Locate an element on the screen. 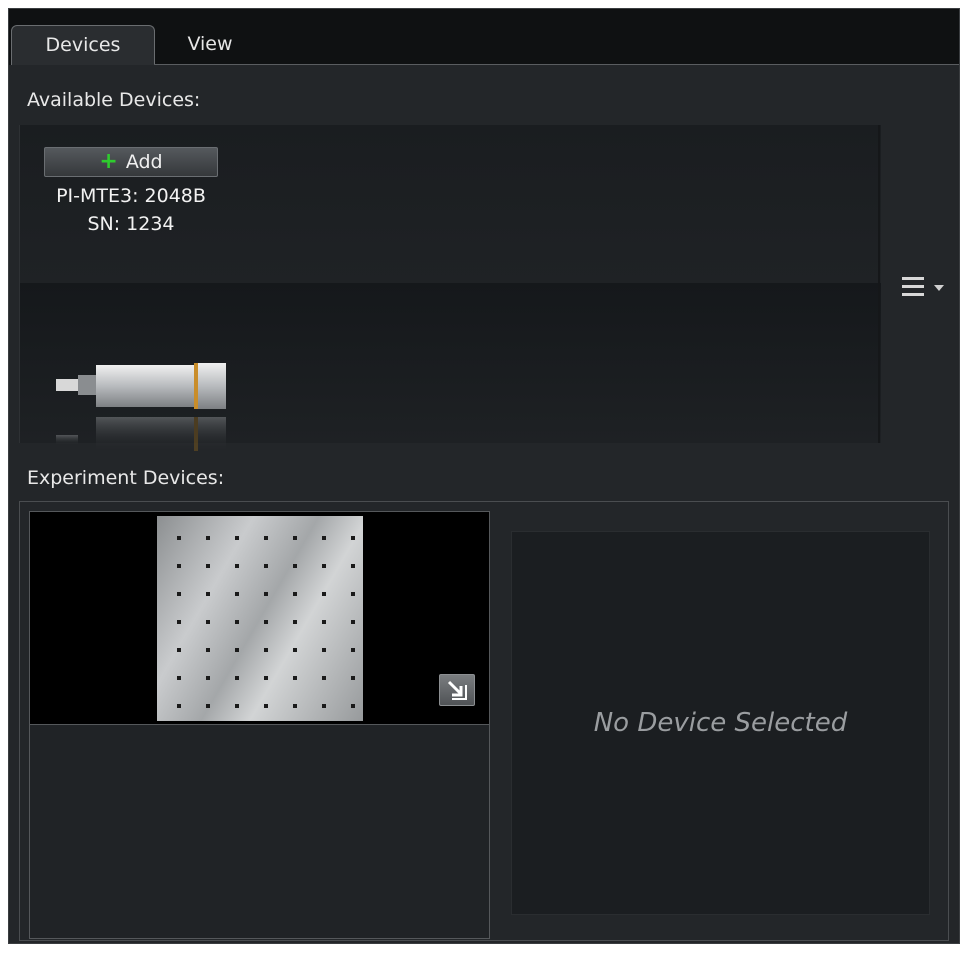 The height and width of the screenshot is (953, 968). add-button-label: Add is located at coordinates (144, 162).